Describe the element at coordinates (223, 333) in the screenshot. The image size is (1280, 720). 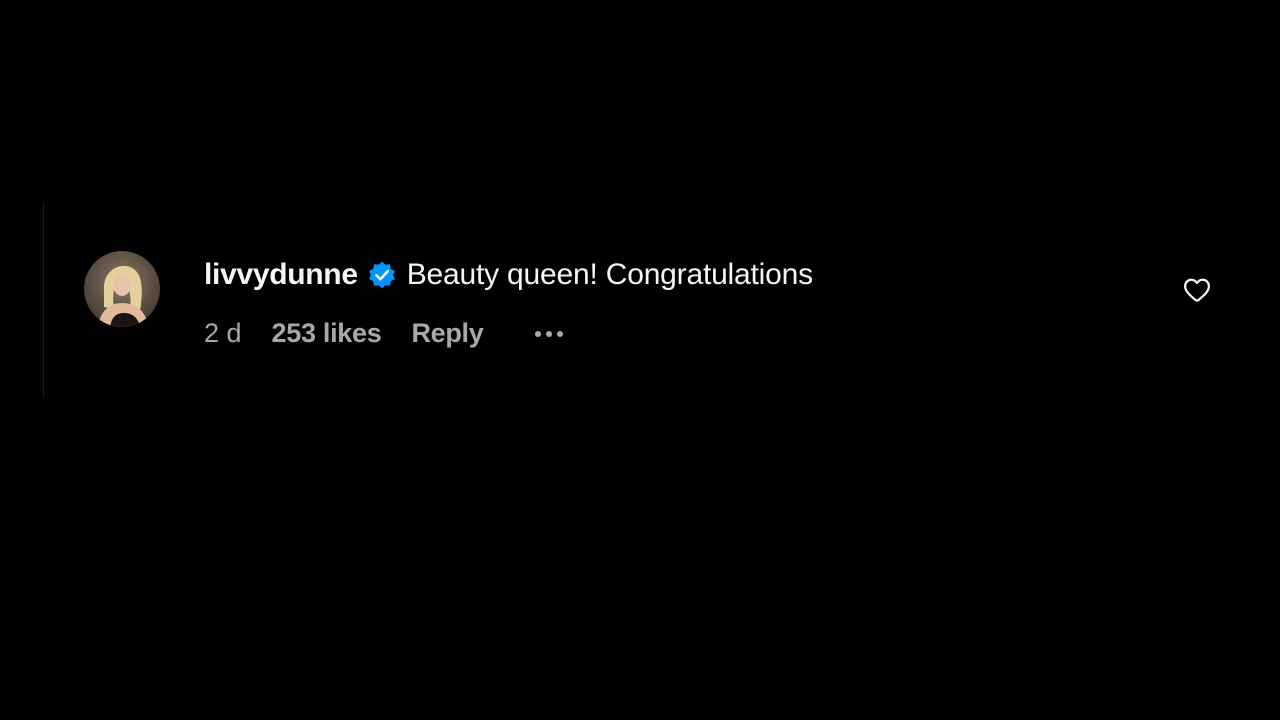
I see `timestamp: 2 d` at that location.